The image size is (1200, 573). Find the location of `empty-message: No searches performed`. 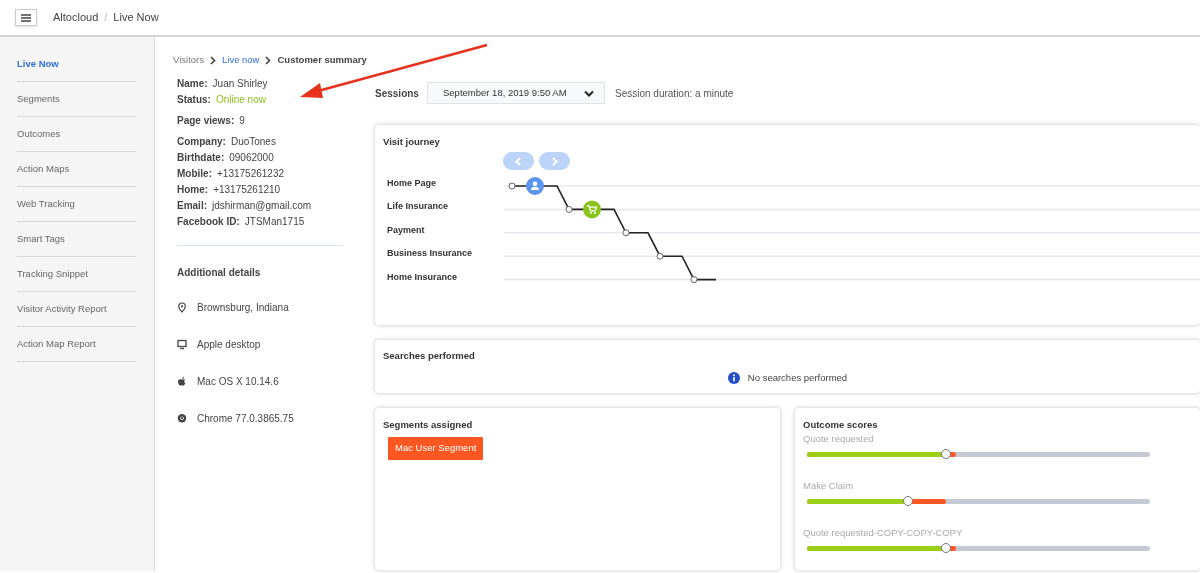

empty-message: No searches performed is located at coordinates (797, 378).